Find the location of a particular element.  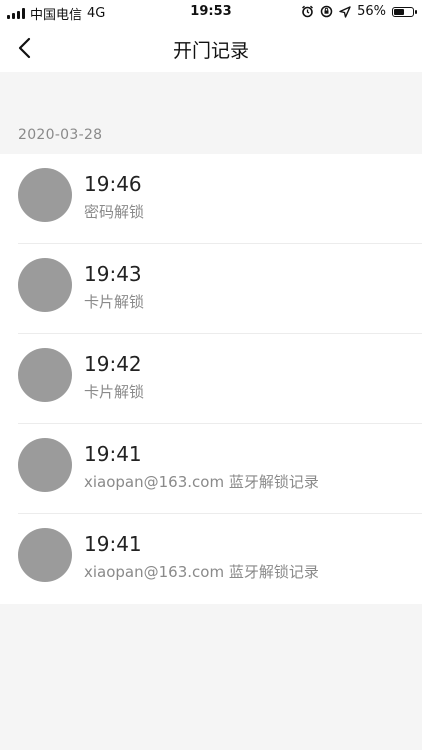

orientation-lock-icon is located at coordinates (326, 11).